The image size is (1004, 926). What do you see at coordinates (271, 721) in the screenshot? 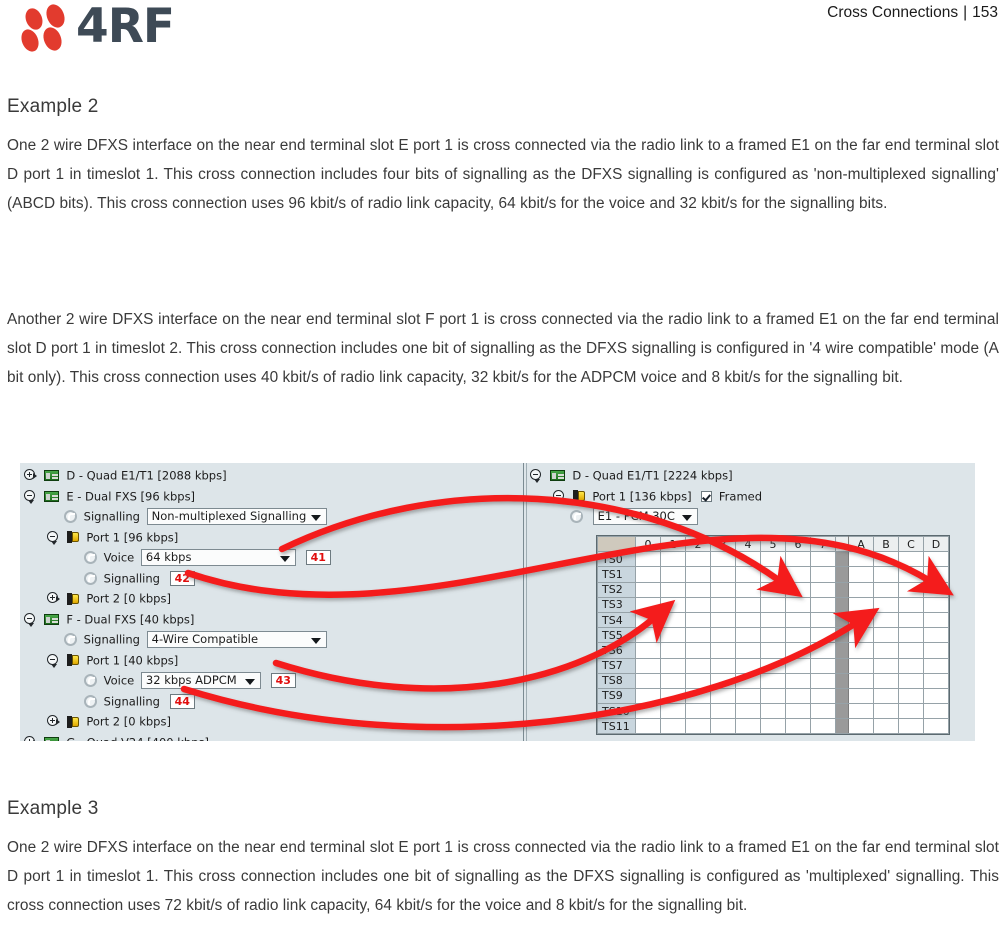
I see `tree-row-slot-f-port-2: Port 2 [0 kbps]` at bounding box center [271, 721].